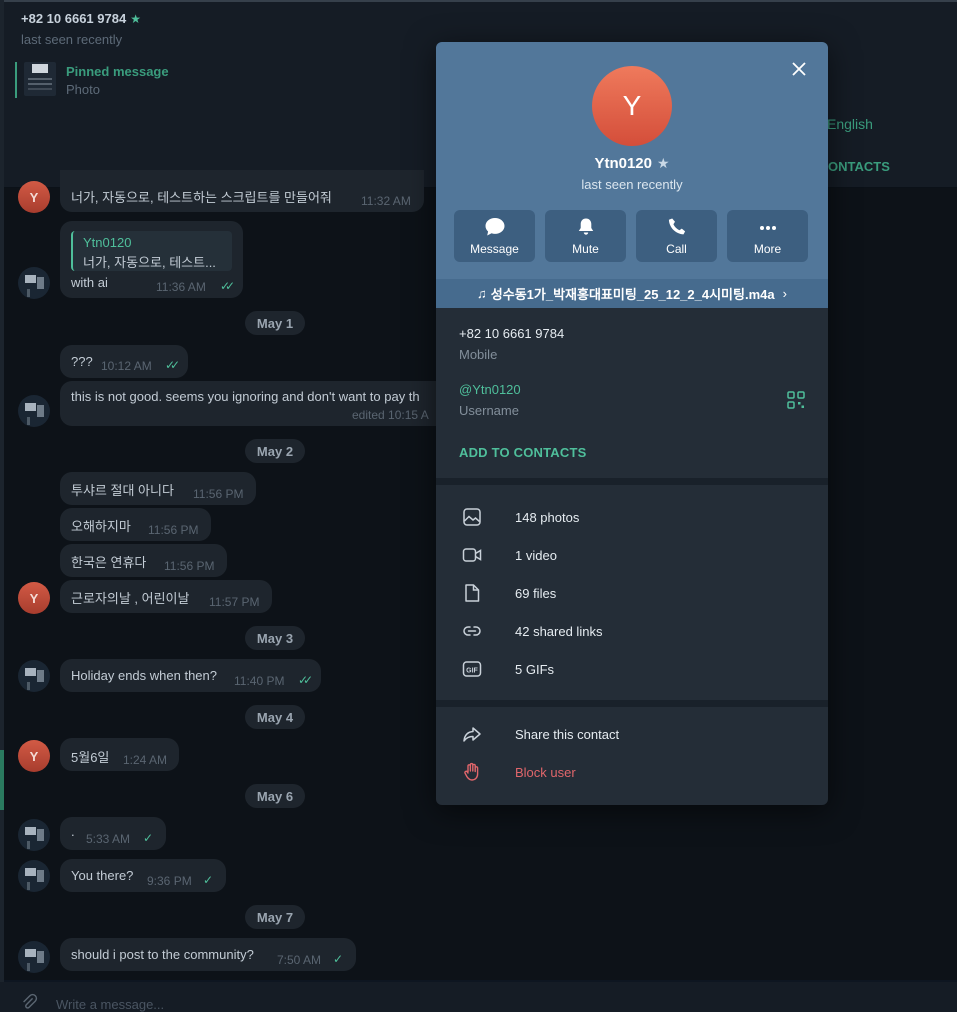  I want to click on message-icon, so click(494, 227).